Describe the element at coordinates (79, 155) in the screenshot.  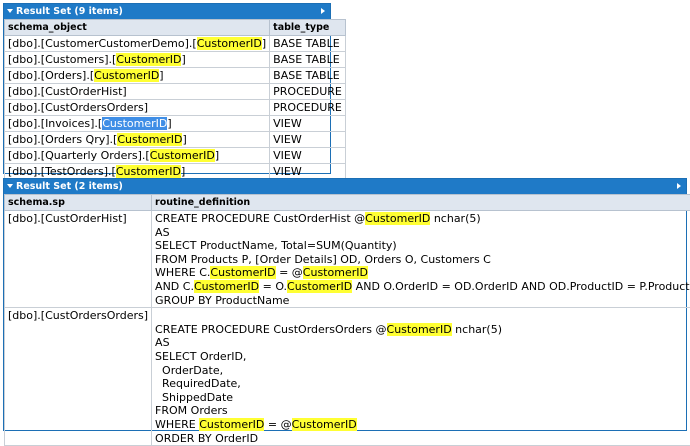
I see `cell-text: [dbo].[Quarterly Orders].[` at that location.